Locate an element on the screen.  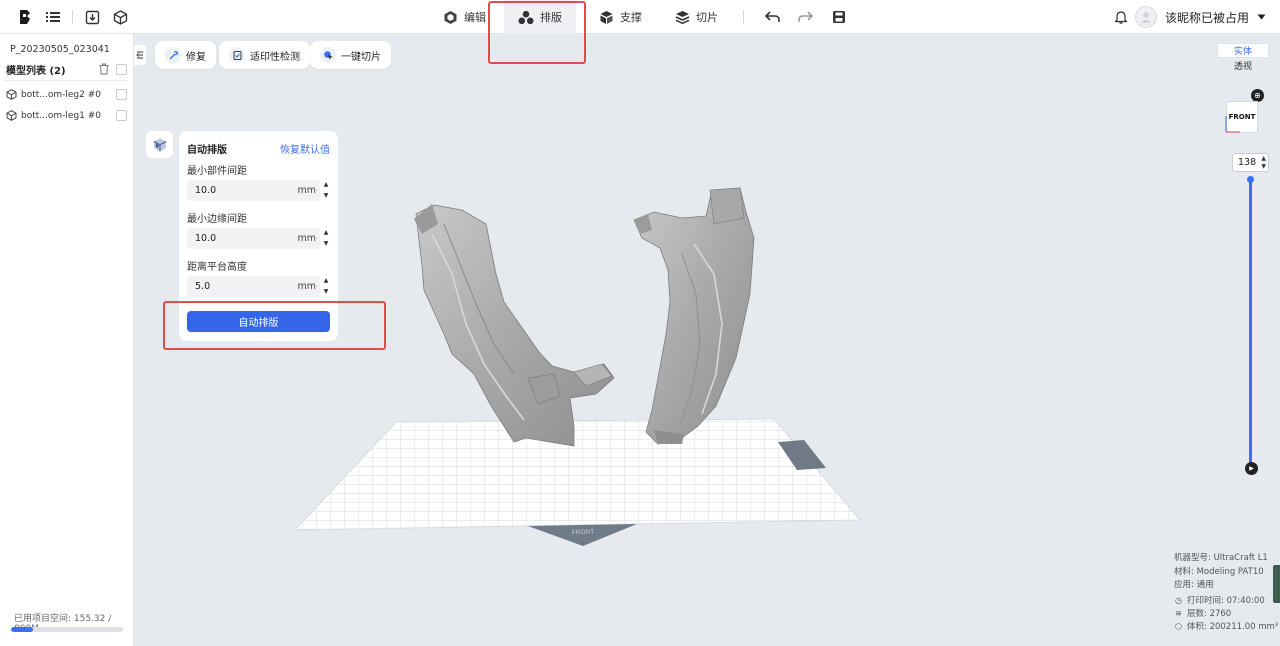
tab-edit-label: 编辑 is located at coordinates (475, 17).